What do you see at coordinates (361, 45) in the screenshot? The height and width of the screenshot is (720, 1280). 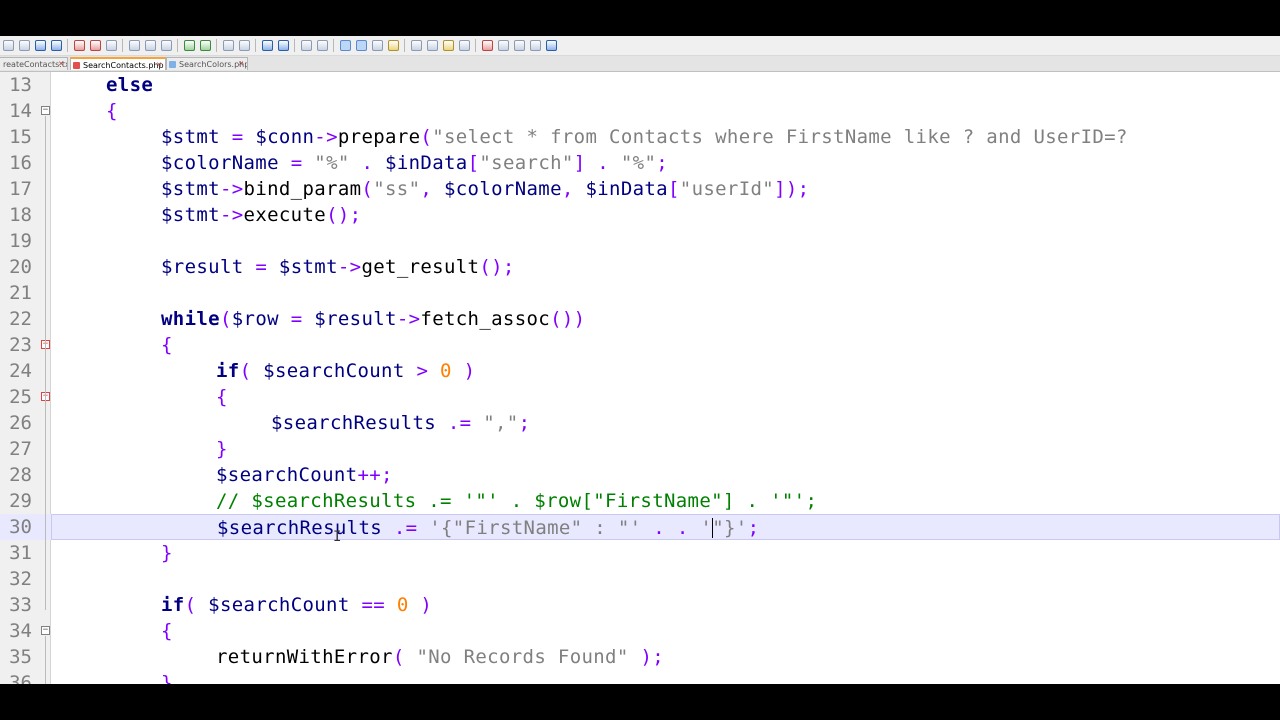 I see `show-all-chars-icon` at bounding box center [361, 45].